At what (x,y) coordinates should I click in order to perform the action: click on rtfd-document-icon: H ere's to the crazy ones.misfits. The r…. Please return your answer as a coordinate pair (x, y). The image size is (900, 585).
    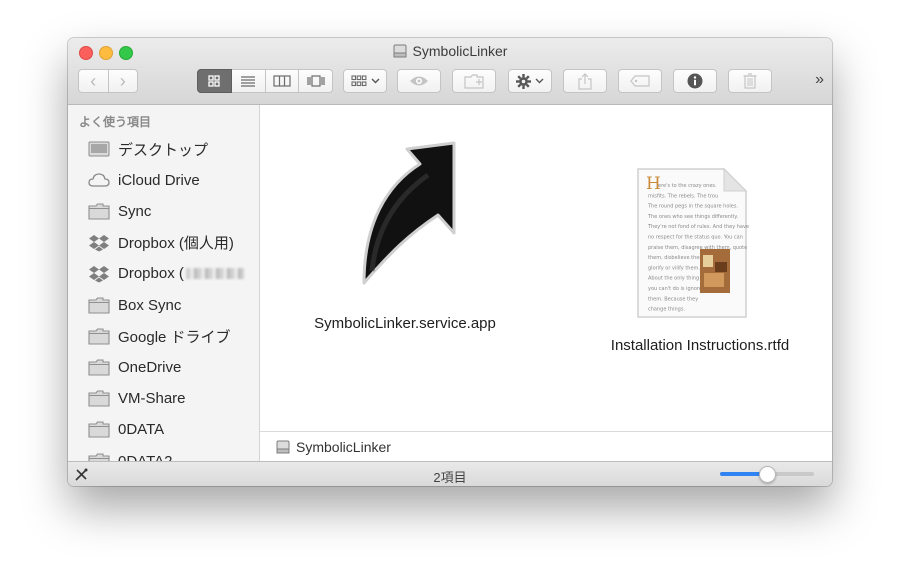
    Looking at the image, I should click on (693, 242).